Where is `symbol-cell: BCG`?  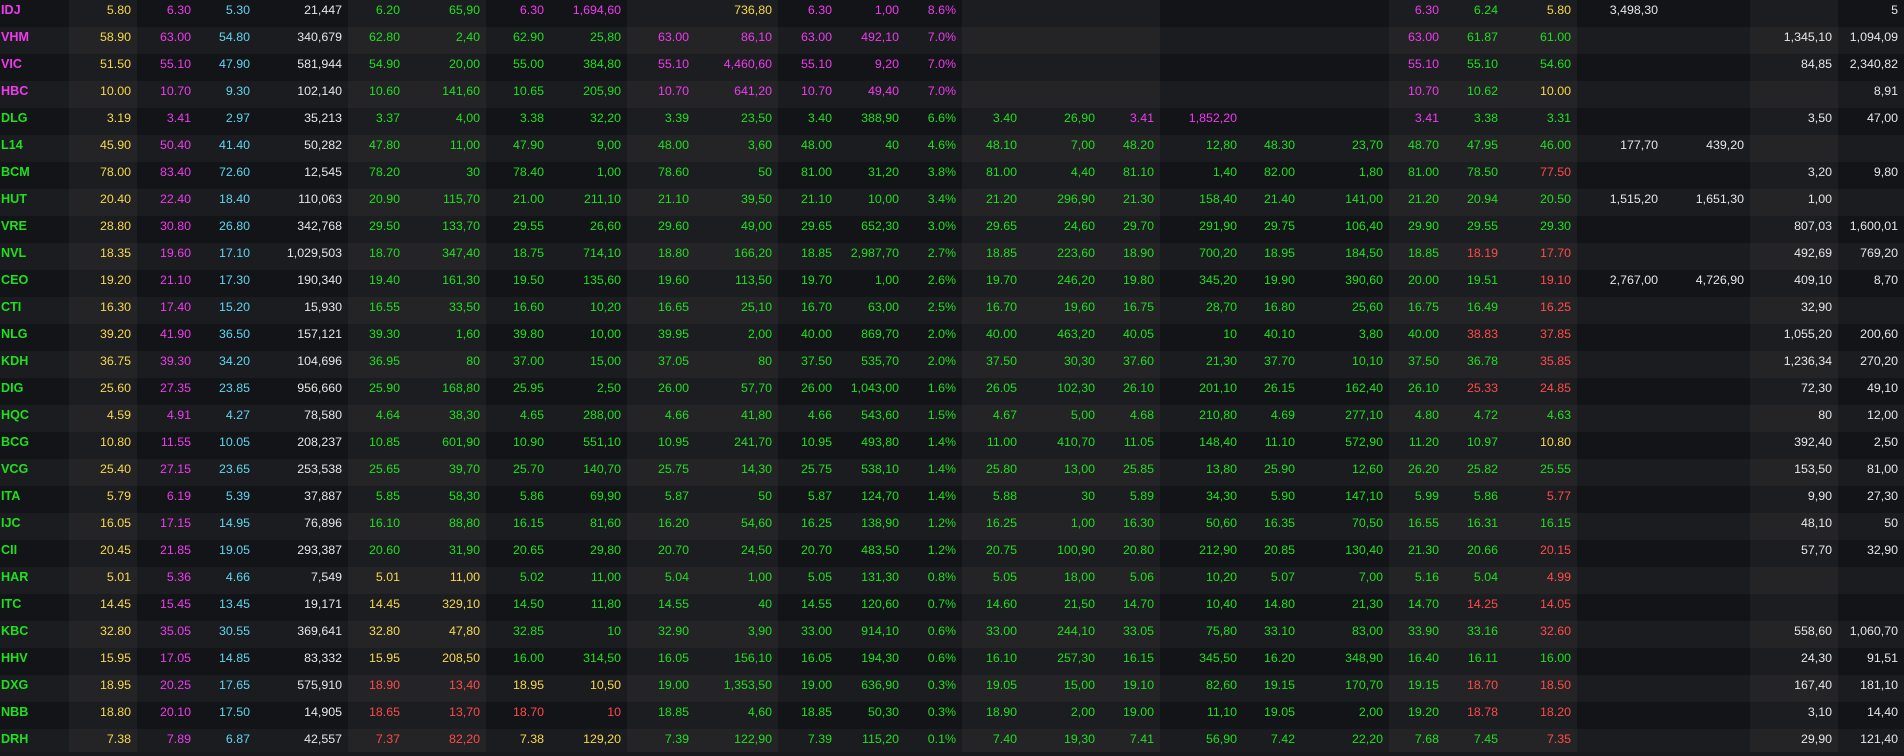
symbol-cell: BCG is located at coordinates (34, 445).